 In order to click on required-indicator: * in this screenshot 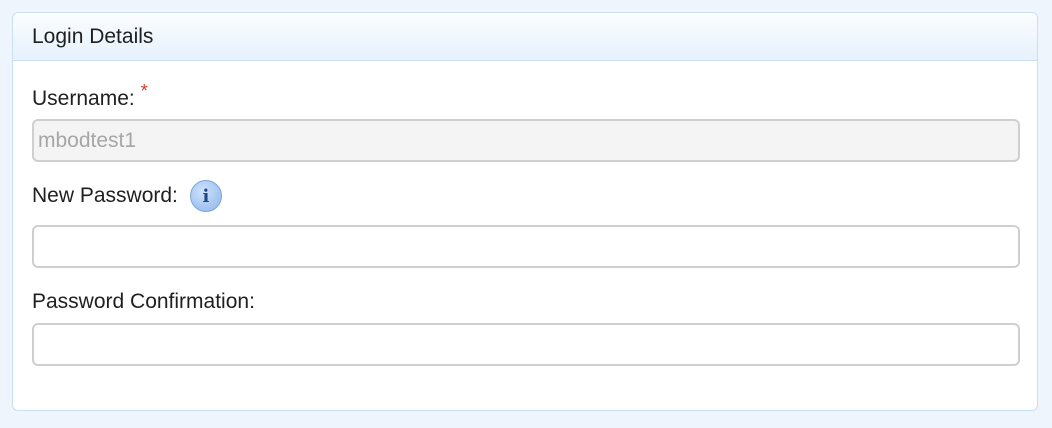, I will do `click(144, 90)`.